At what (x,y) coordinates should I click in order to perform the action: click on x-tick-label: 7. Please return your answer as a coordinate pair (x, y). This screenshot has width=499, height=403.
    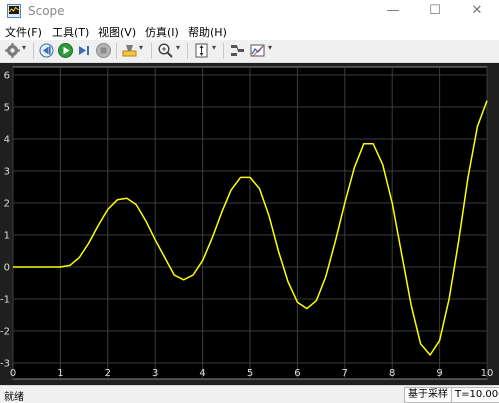
    Looking at the image, I should click on (345, 373).